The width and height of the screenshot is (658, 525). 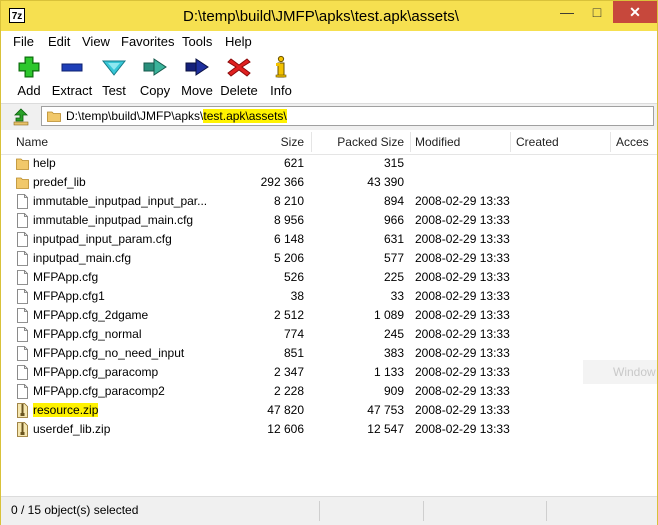 What do you see at coordinates (597, 12) in the screenshot?
I see `maximize-button: □` at bounding box center [597, 12].